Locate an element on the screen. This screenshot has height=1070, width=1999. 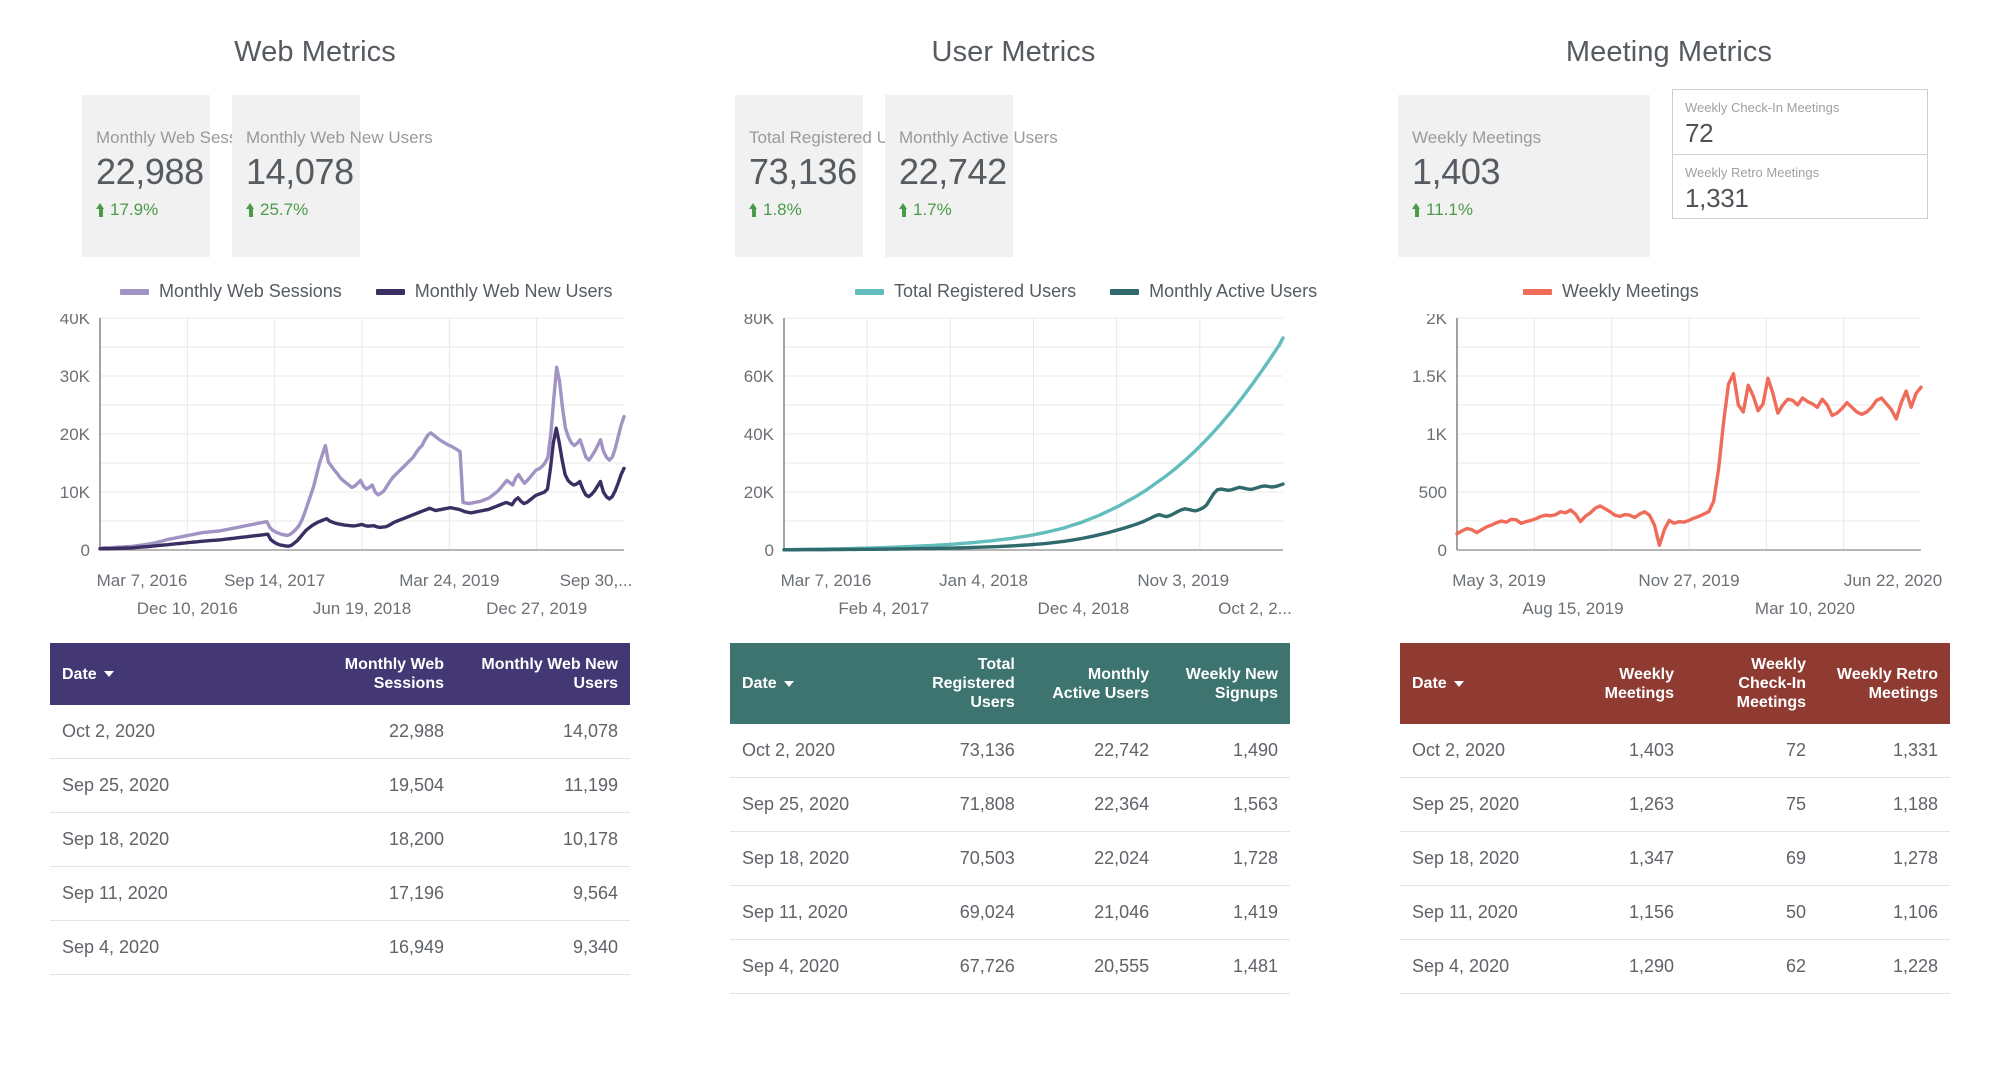
cell-value: 1,331 is located at coordinates (1884, 751).